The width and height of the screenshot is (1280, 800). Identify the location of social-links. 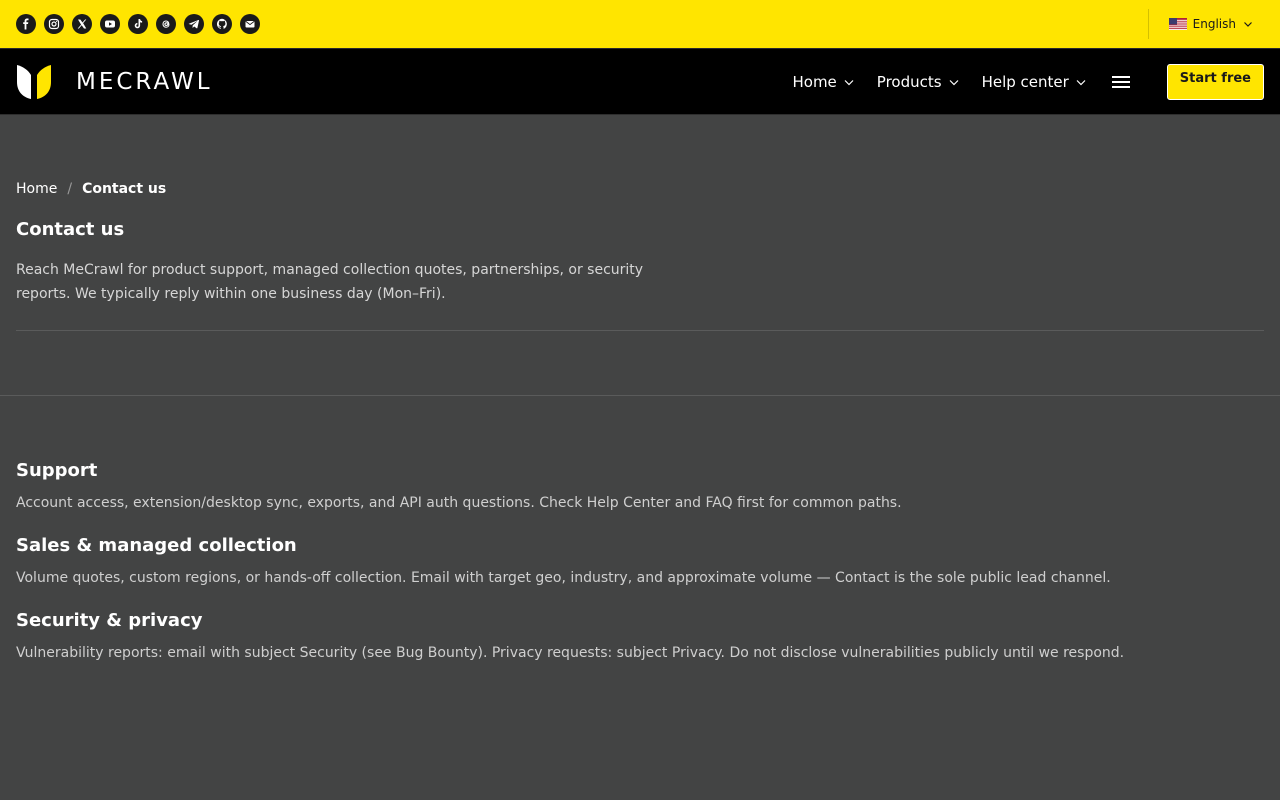
(138, 24).